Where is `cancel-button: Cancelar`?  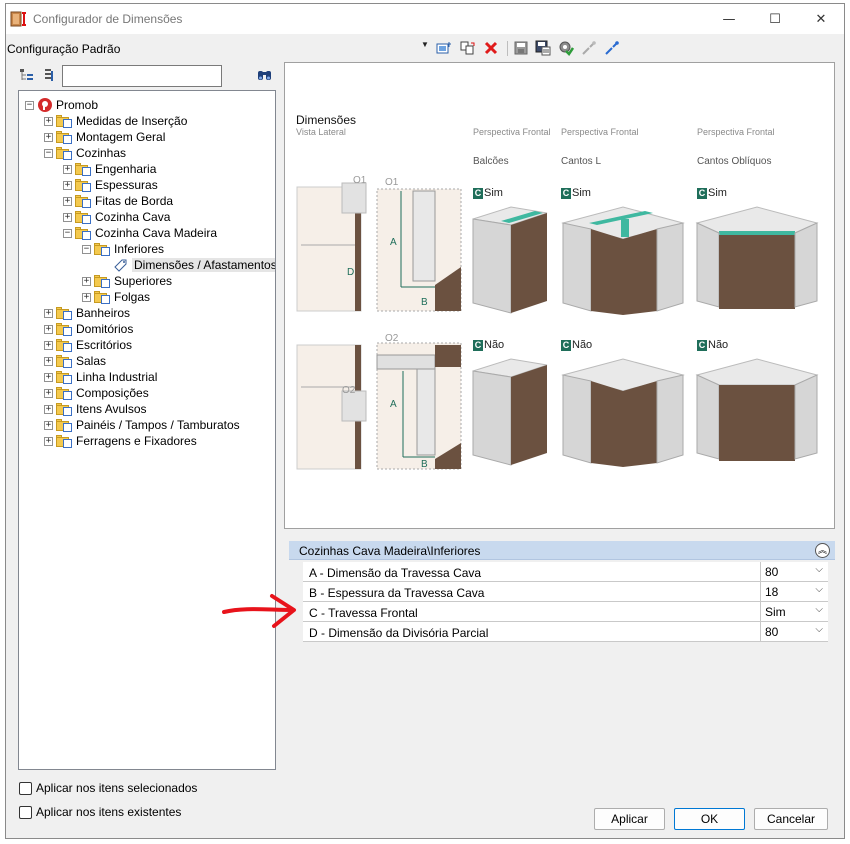
cancel-button: Cancelar is located at coordinates (791, 819).